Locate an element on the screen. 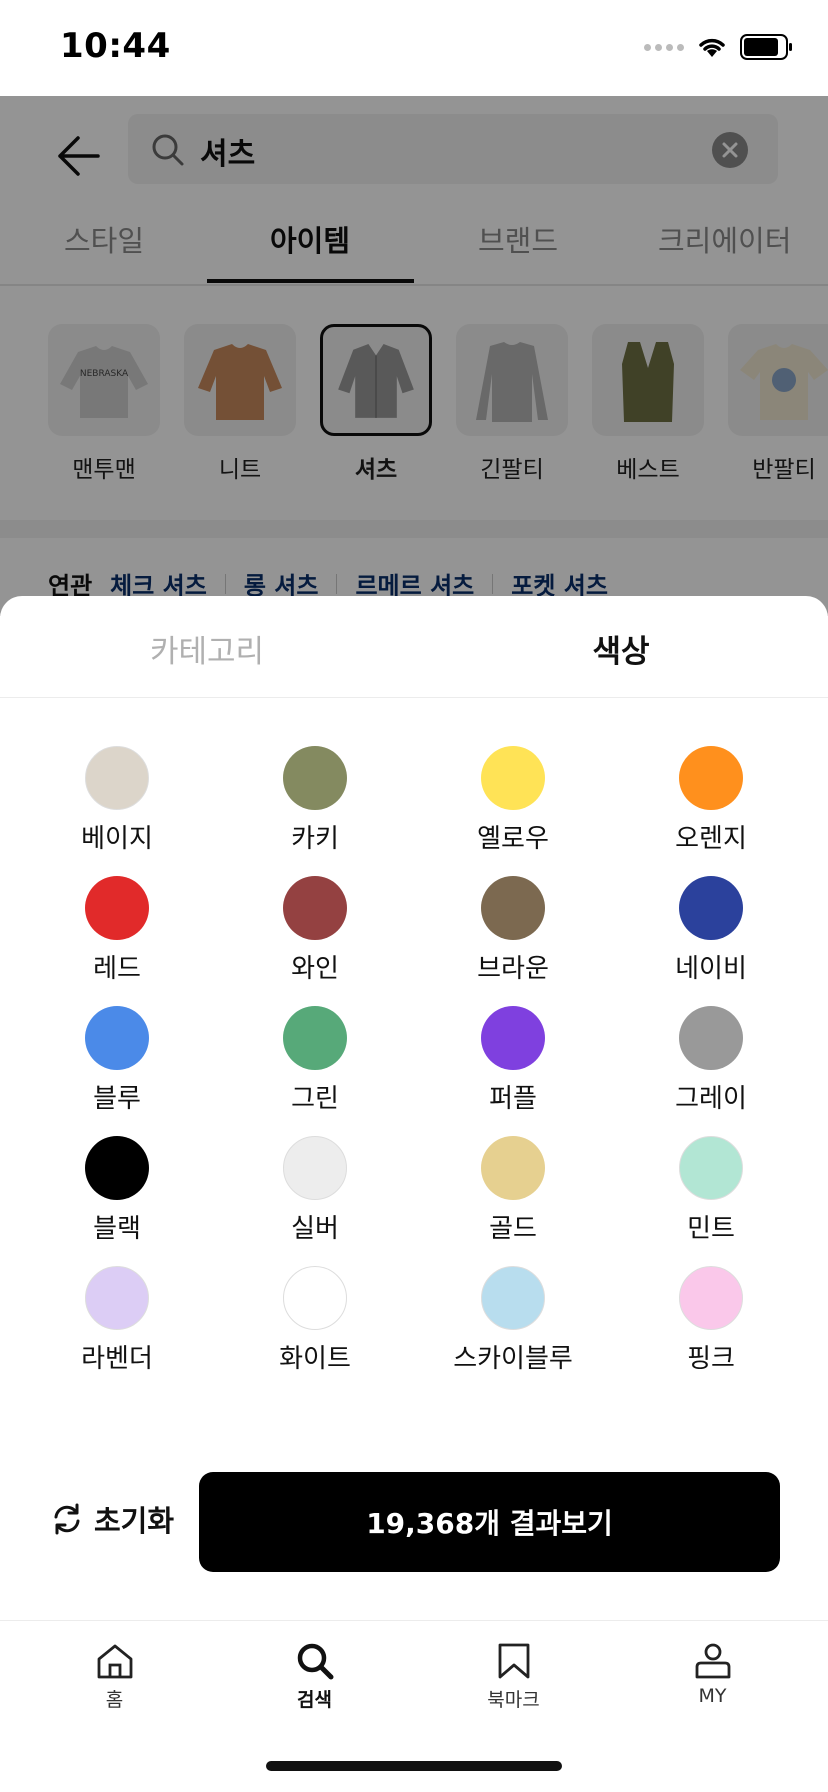 This screenshot has width=828, height=1792. color-option-gold: 골드 is located at coordinates (513, 1190).